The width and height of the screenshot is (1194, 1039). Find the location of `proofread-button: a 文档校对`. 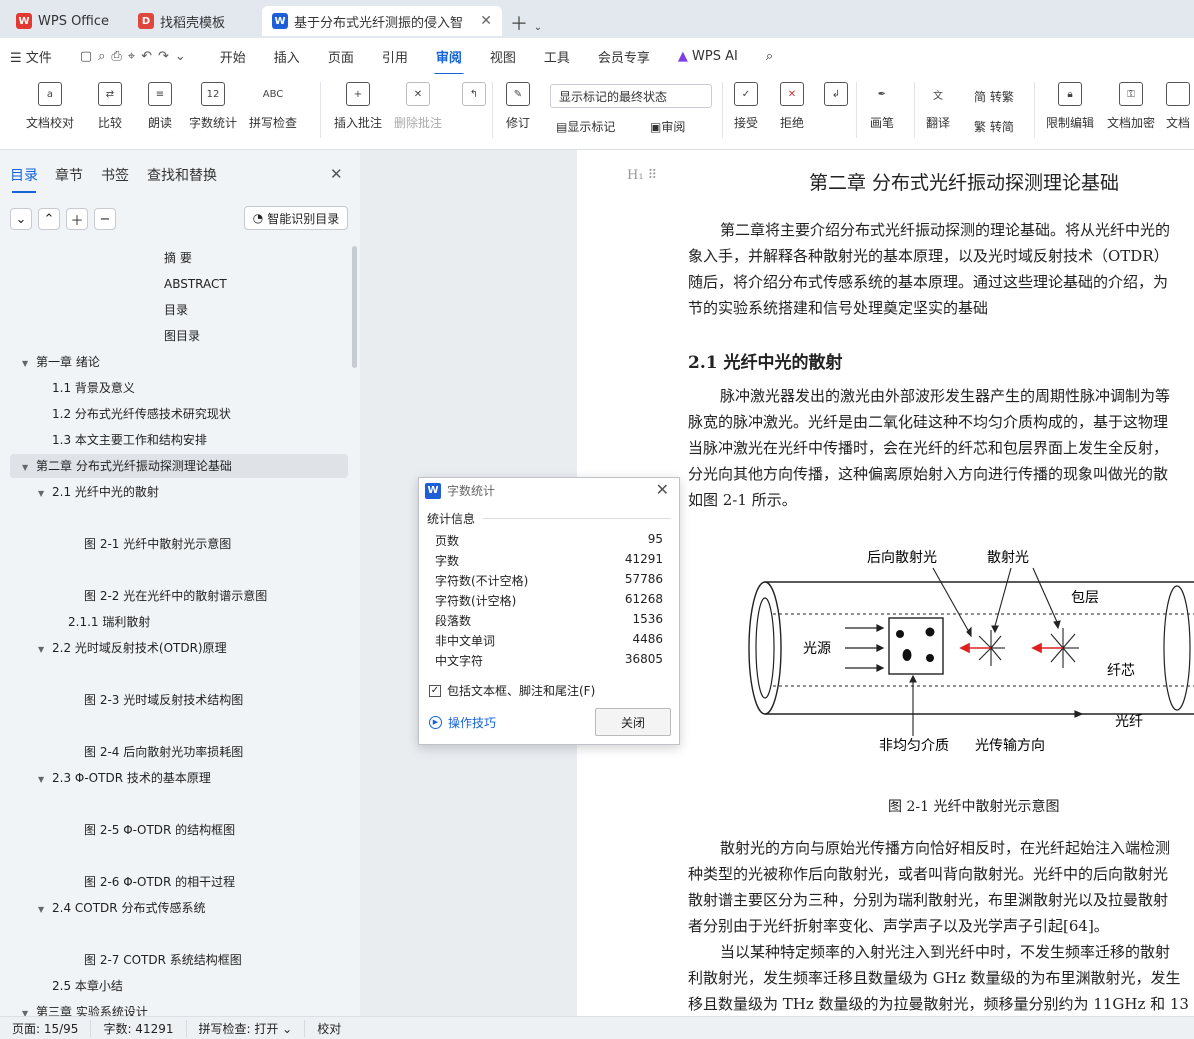

proofread-button: a 文档校对 is located at coordinates (50, 106).